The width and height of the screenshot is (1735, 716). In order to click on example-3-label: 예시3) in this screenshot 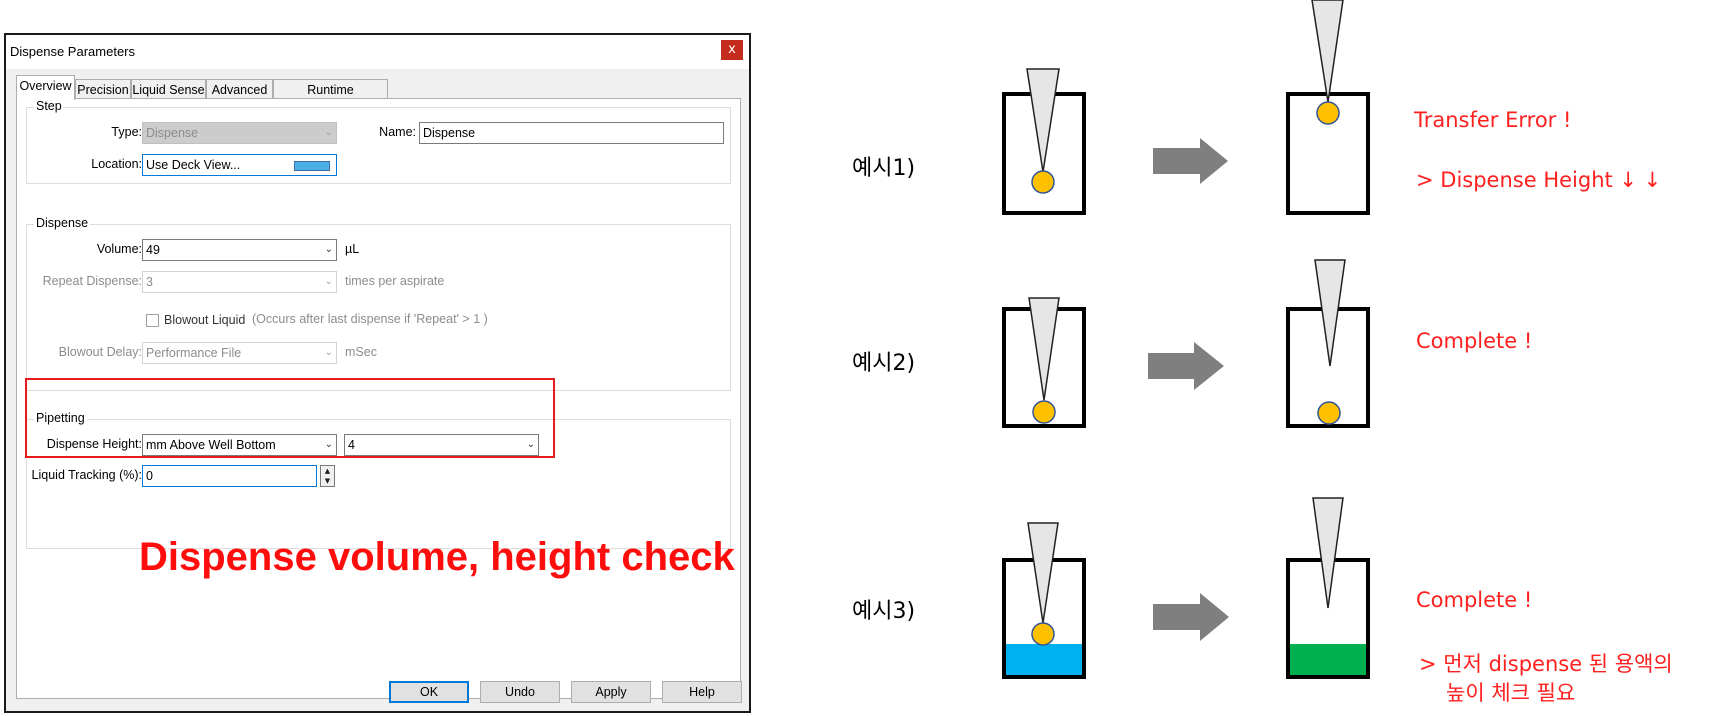, I will do `click(884, 611)`.